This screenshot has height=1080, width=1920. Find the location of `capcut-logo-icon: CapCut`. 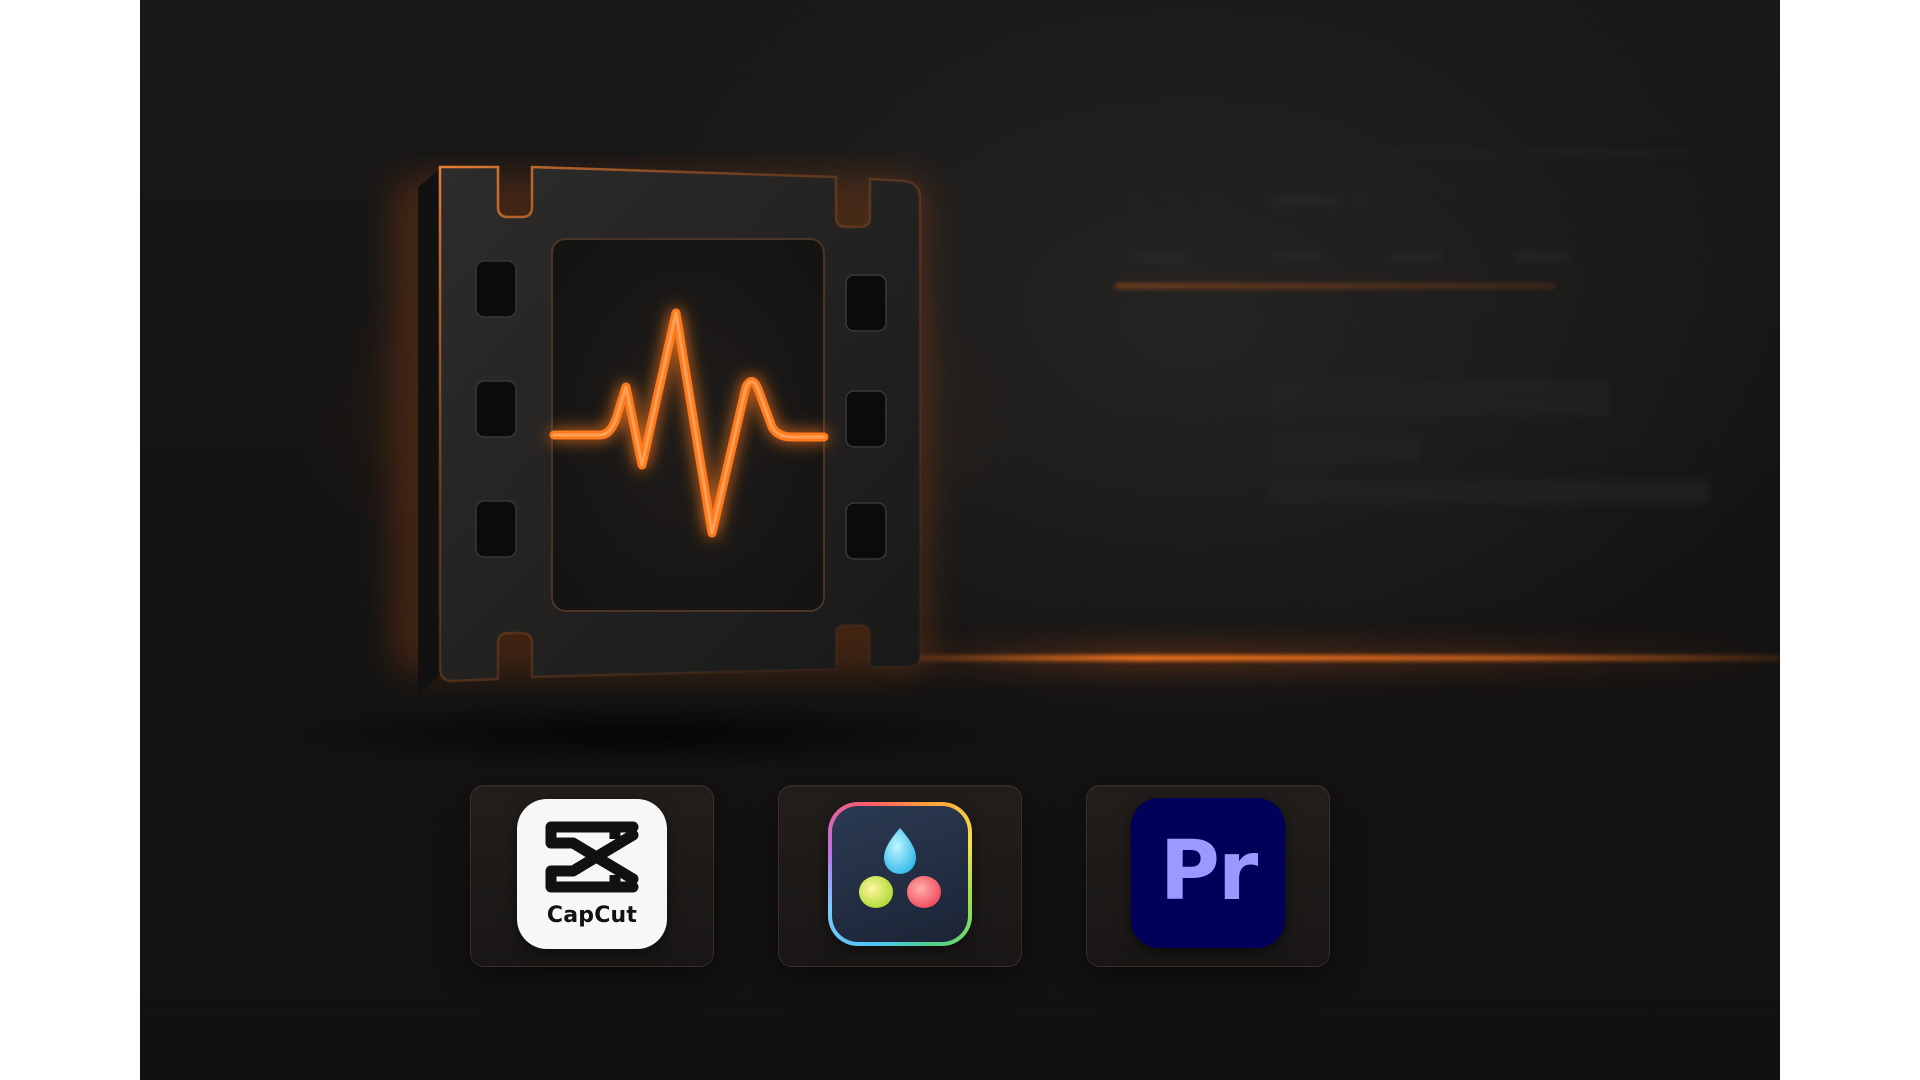

capcut-logo-icon: CapCut is located at coordinates (592, 874).